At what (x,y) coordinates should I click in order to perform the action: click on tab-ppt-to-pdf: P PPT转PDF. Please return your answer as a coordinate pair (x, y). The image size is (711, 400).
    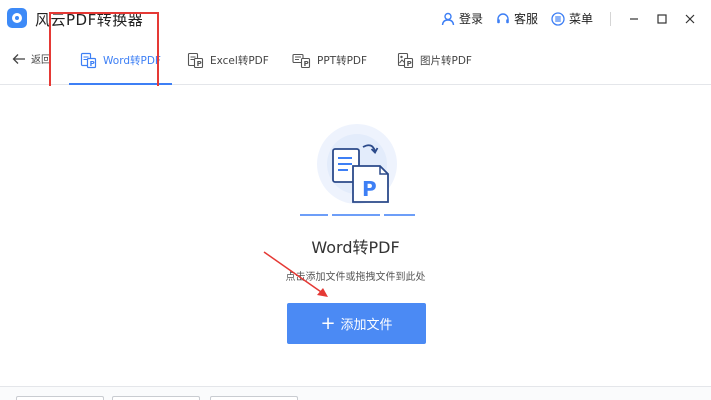
    Looking at the image, I should click on (329, 60).